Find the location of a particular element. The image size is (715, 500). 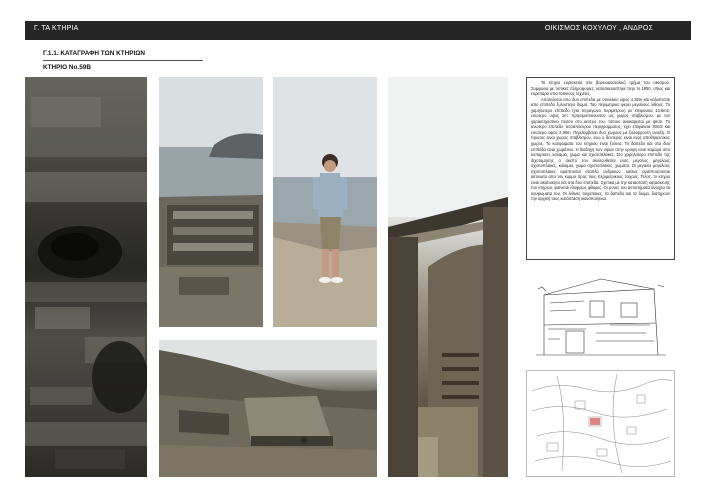

section-title: Γ.1.1. ΚΑΤΑΓΡΑΦΗ ΤΩΝ ΚΤΗΡΙΩΝ is located at coordinates (94, 53).